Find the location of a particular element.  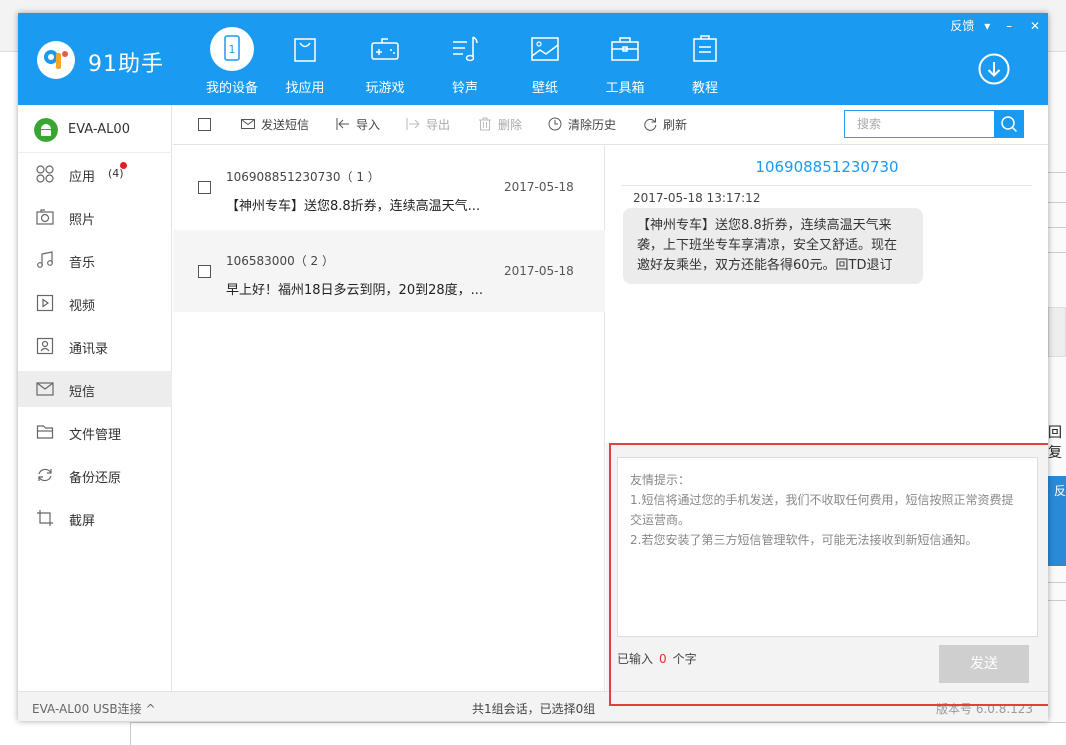

background-blue-block: 反 is located at coordinates (1057, 521).